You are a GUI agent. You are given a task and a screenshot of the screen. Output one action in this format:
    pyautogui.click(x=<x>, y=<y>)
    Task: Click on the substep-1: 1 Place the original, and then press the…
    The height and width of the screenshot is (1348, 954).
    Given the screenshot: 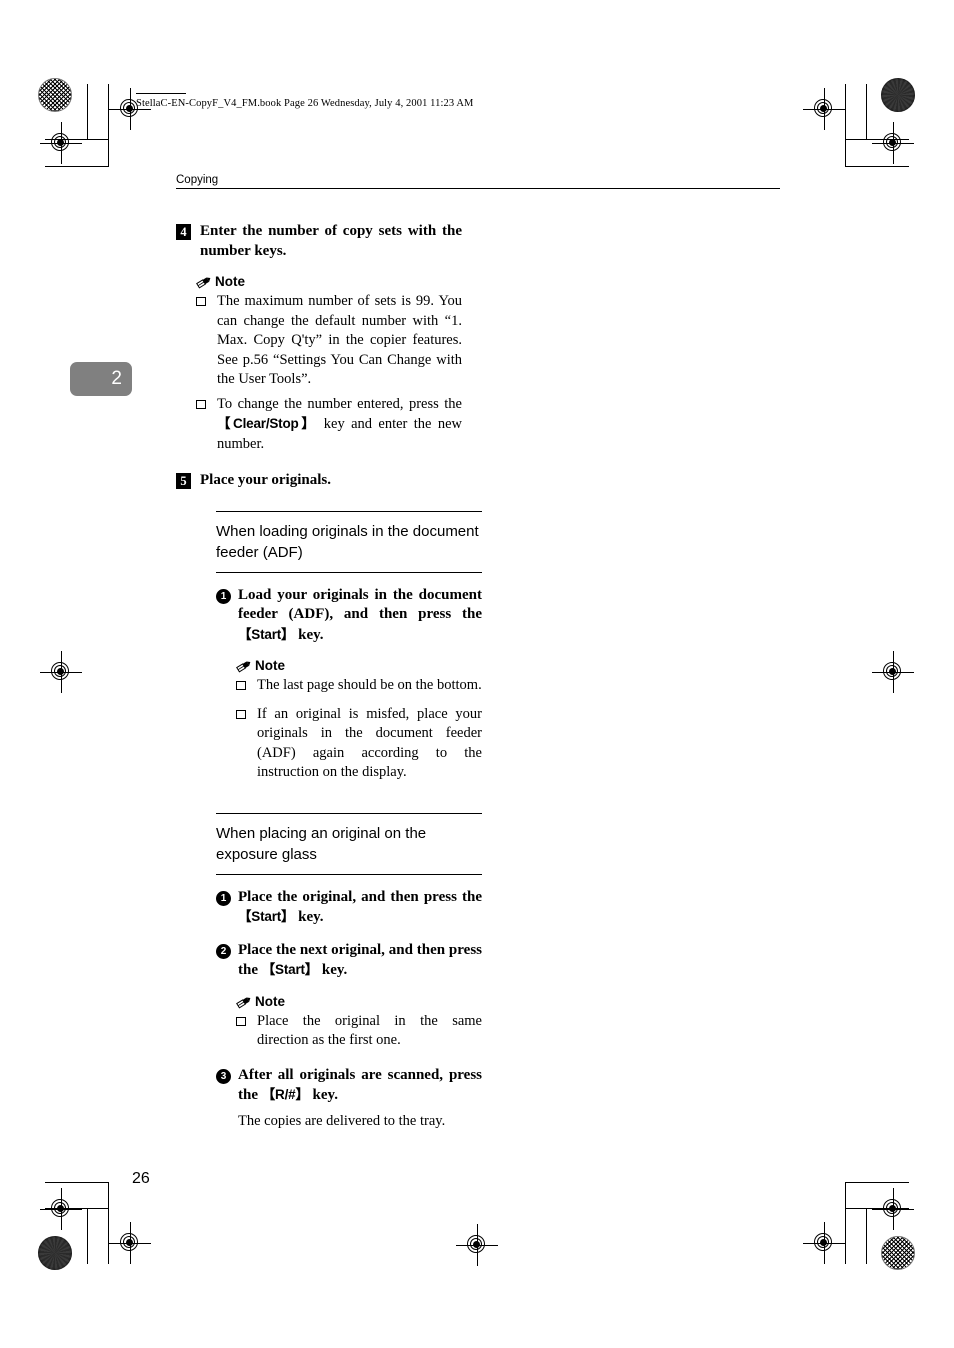 What is the action you would take?
    pyautogui.click(x=349, y=908)
    